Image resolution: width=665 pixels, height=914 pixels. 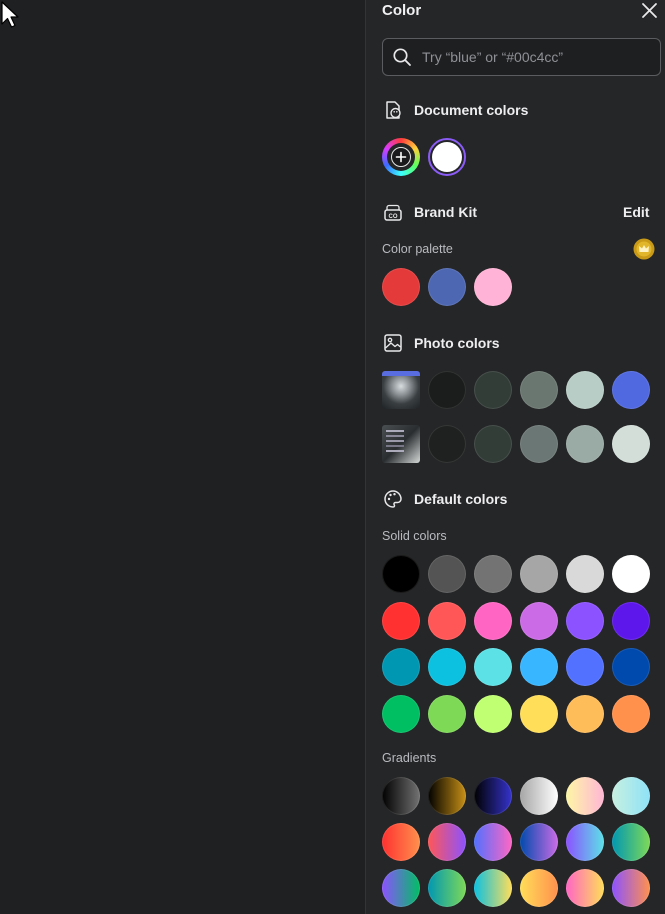 I want to click on default-colors-title: Default colors, so click(x=461, y=499).